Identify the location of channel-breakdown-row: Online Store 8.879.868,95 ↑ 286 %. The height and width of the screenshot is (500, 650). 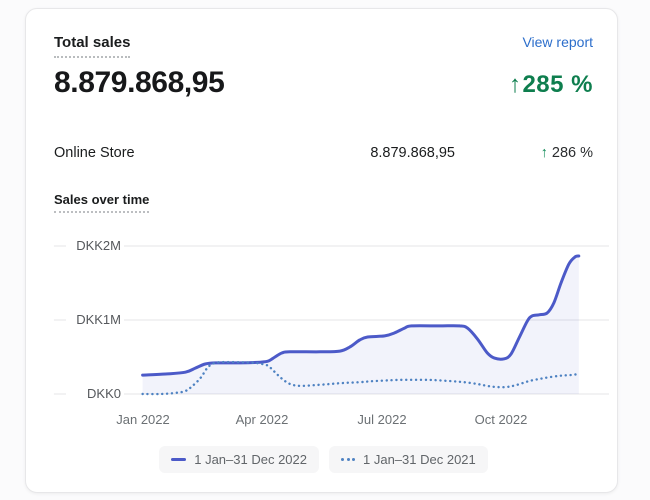
(323, 153).